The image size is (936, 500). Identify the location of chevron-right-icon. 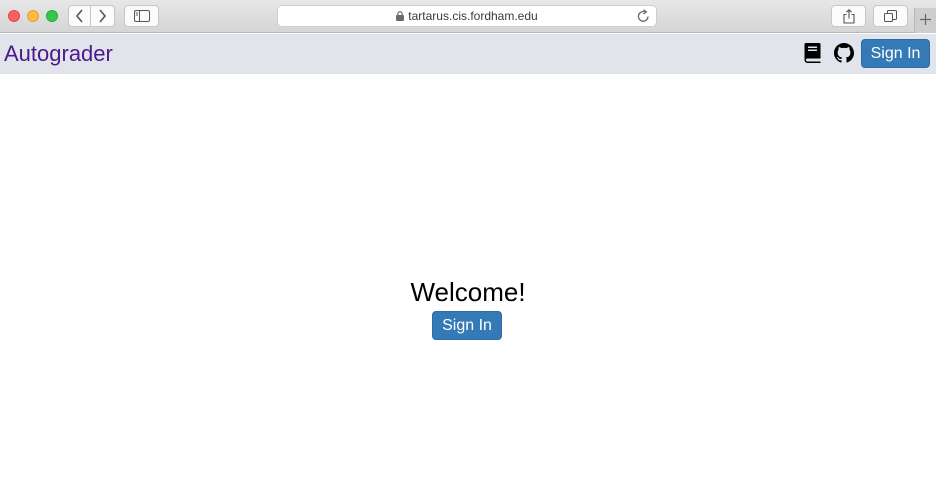
(102, 16).